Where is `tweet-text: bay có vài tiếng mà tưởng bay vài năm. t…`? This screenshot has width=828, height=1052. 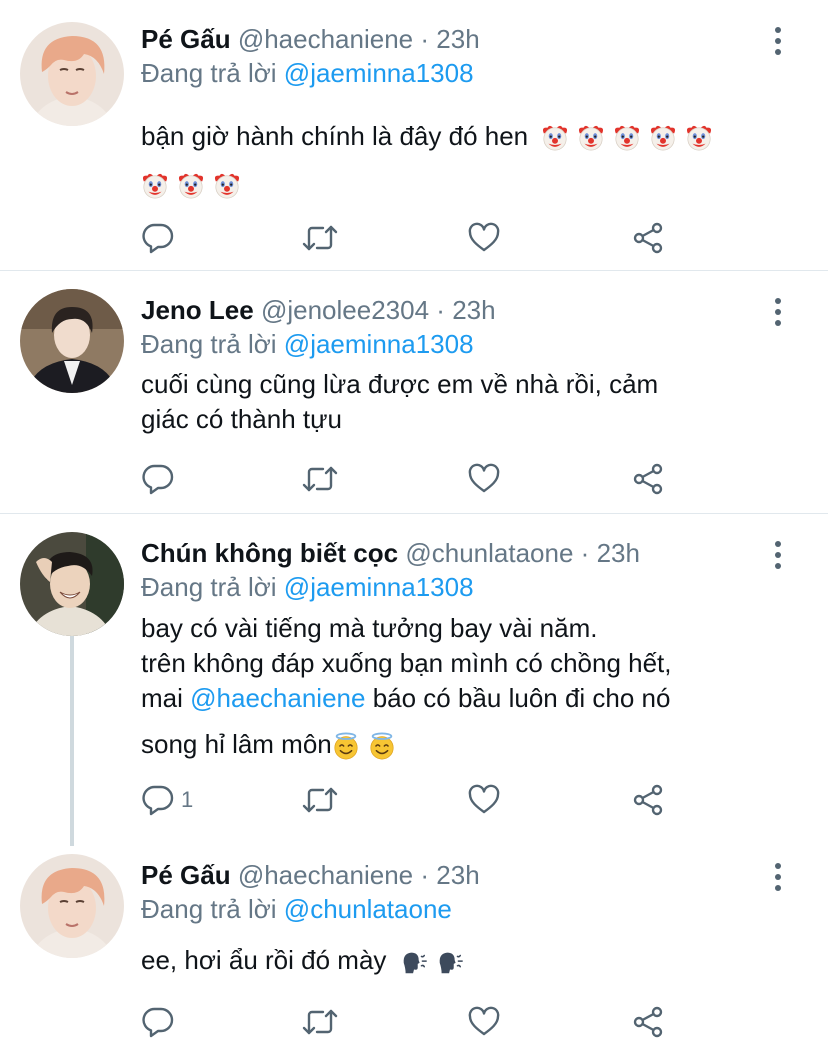
tweet-text: bay có vài tiếng mà tưởng bay vài năm. t… is located at coordinates (406, 691).